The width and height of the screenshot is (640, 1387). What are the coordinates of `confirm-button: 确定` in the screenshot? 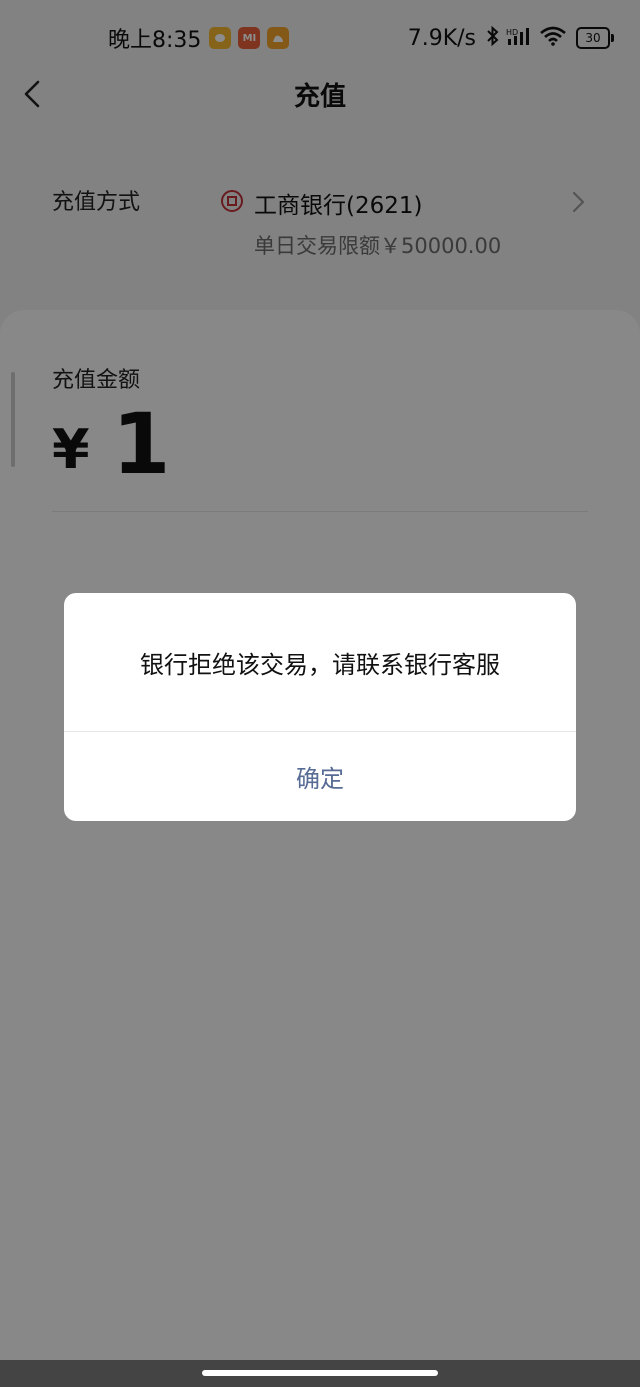 It's located at (320, 776).